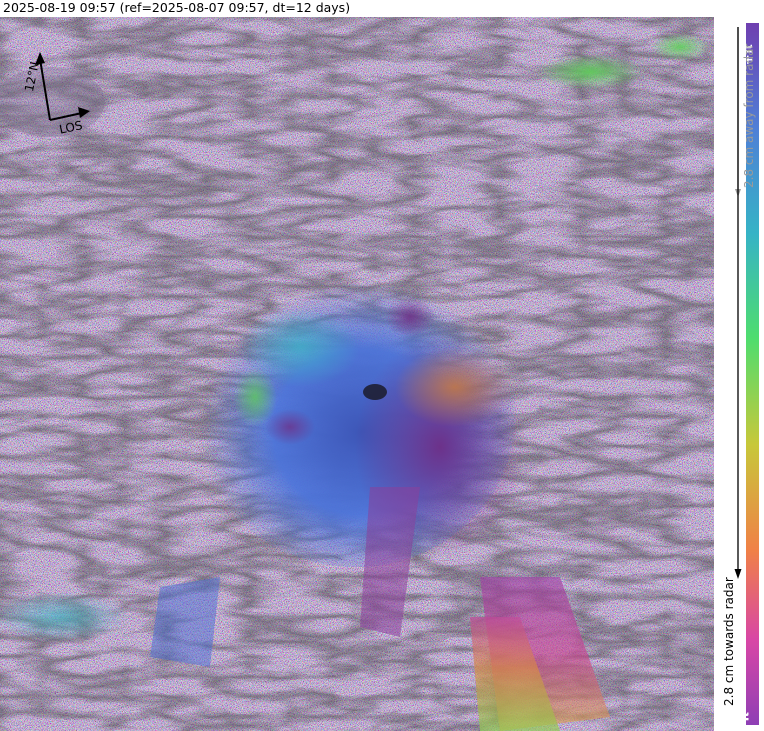 The image size is (764, 731). Describe the element at coordinates (745, 719) in the screenshot. I see `colorbar-min-label: -π` at that location.